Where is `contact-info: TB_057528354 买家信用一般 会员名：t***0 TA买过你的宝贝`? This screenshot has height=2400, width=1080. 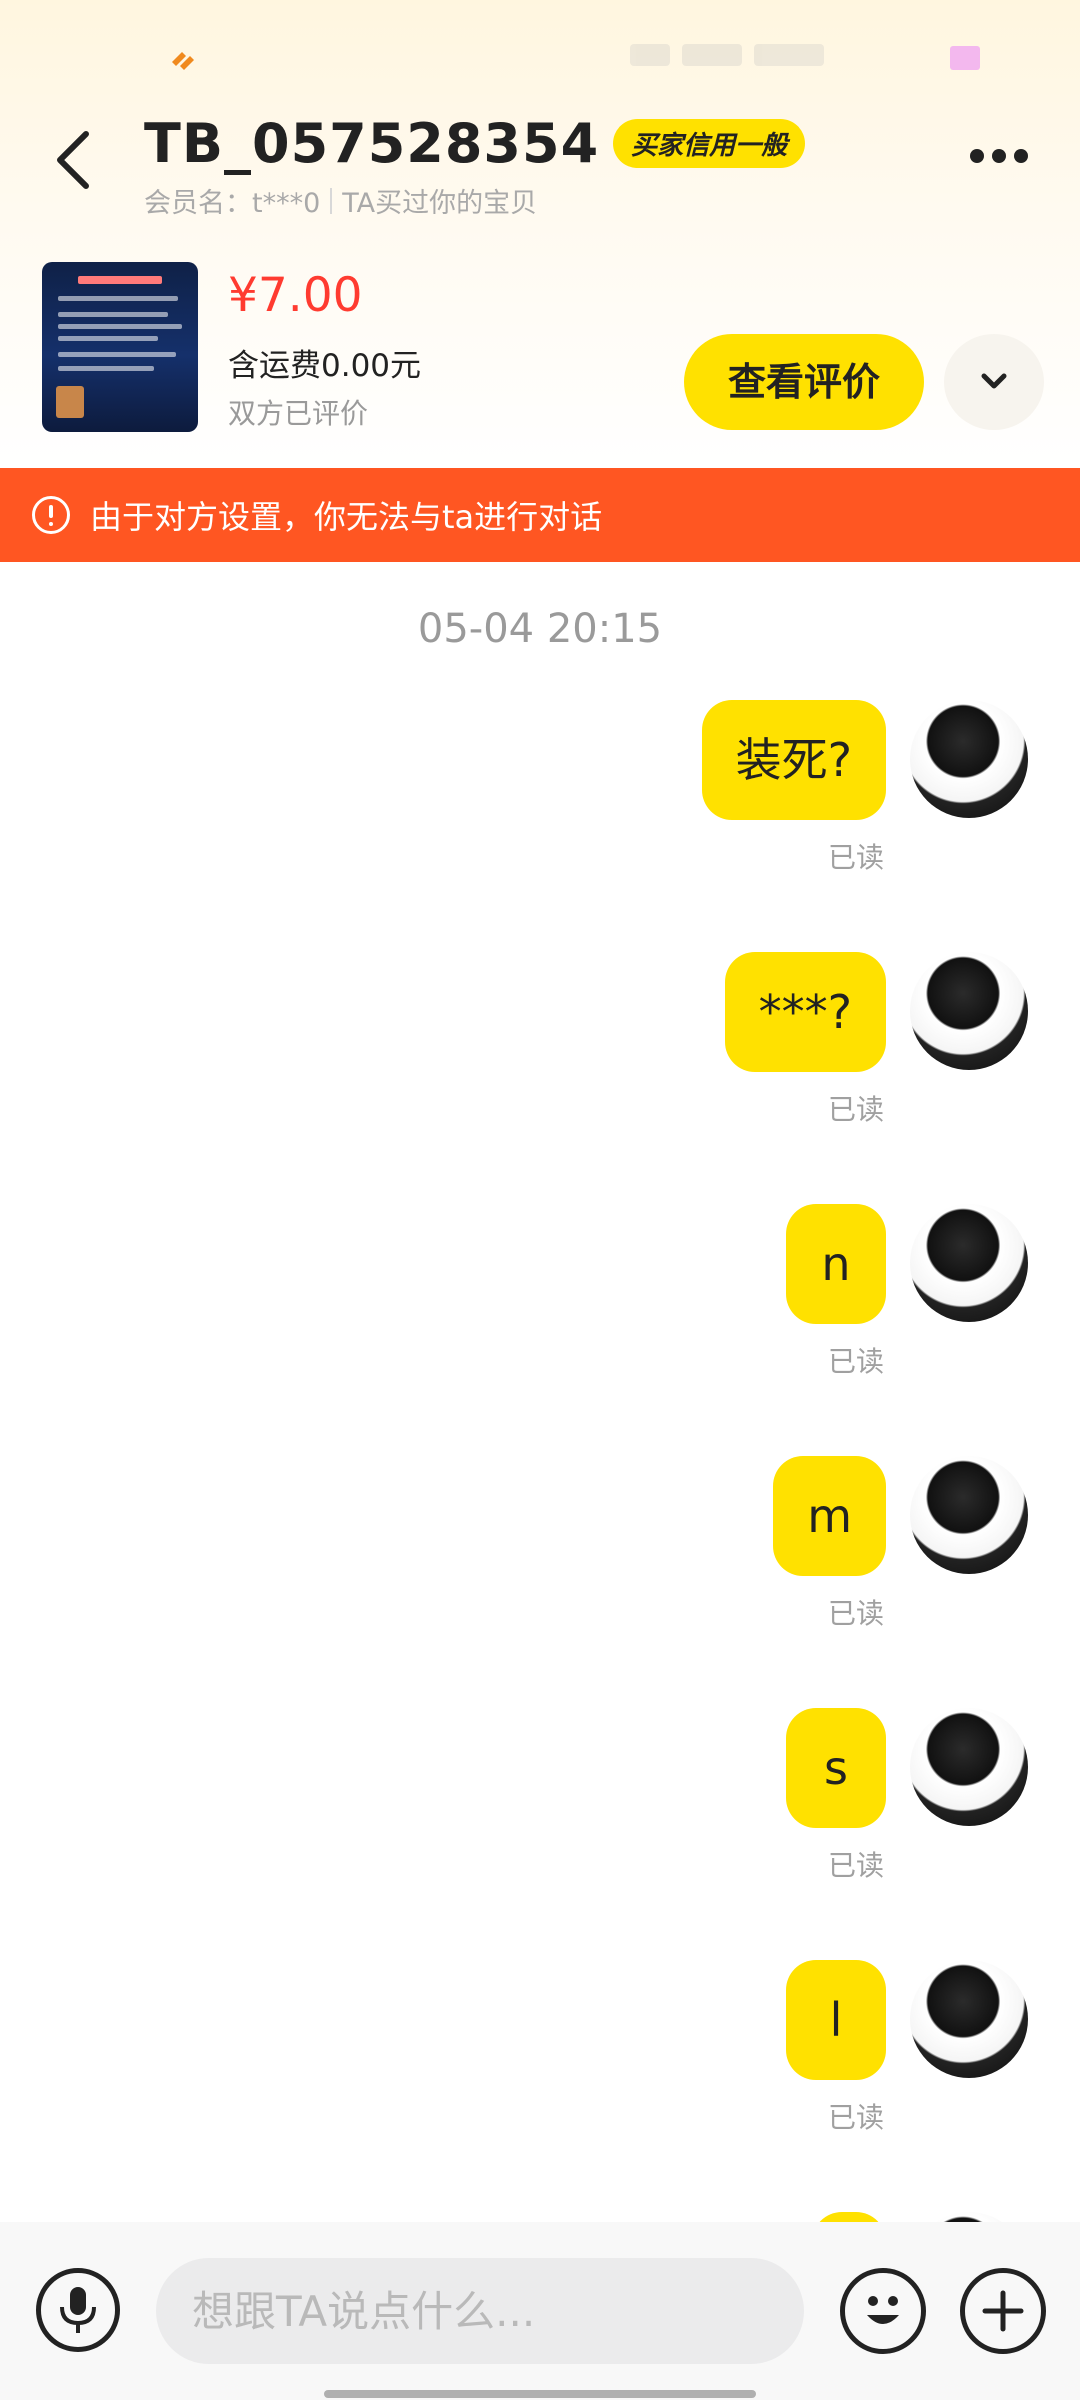 contact-info: TB_057528354 买家信用一般 会员名：t***0 TA买过你的宝贝 is located at coordinates (475, 166).